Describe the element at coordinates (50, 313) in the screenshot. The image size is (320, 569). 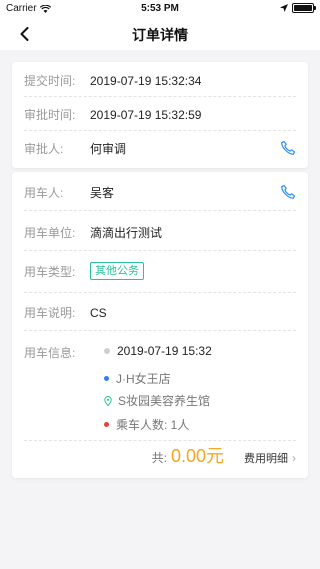
I see `note-label: 用车说明:` at that location.